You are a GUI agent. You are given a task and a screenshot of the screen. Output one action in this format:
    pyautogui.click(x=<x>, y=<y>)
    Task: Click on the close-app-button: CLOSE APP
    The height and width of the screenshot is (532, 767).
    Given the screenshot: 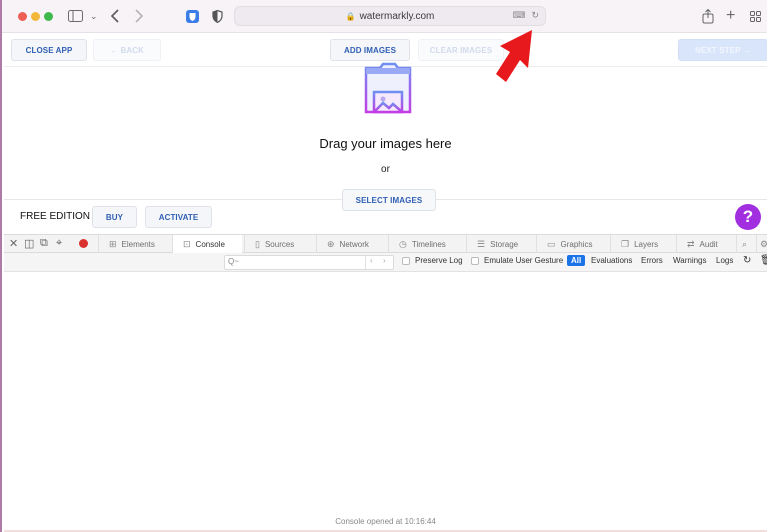 What is the action you would take?
    pyautogui.click(x=49, y=50)
    